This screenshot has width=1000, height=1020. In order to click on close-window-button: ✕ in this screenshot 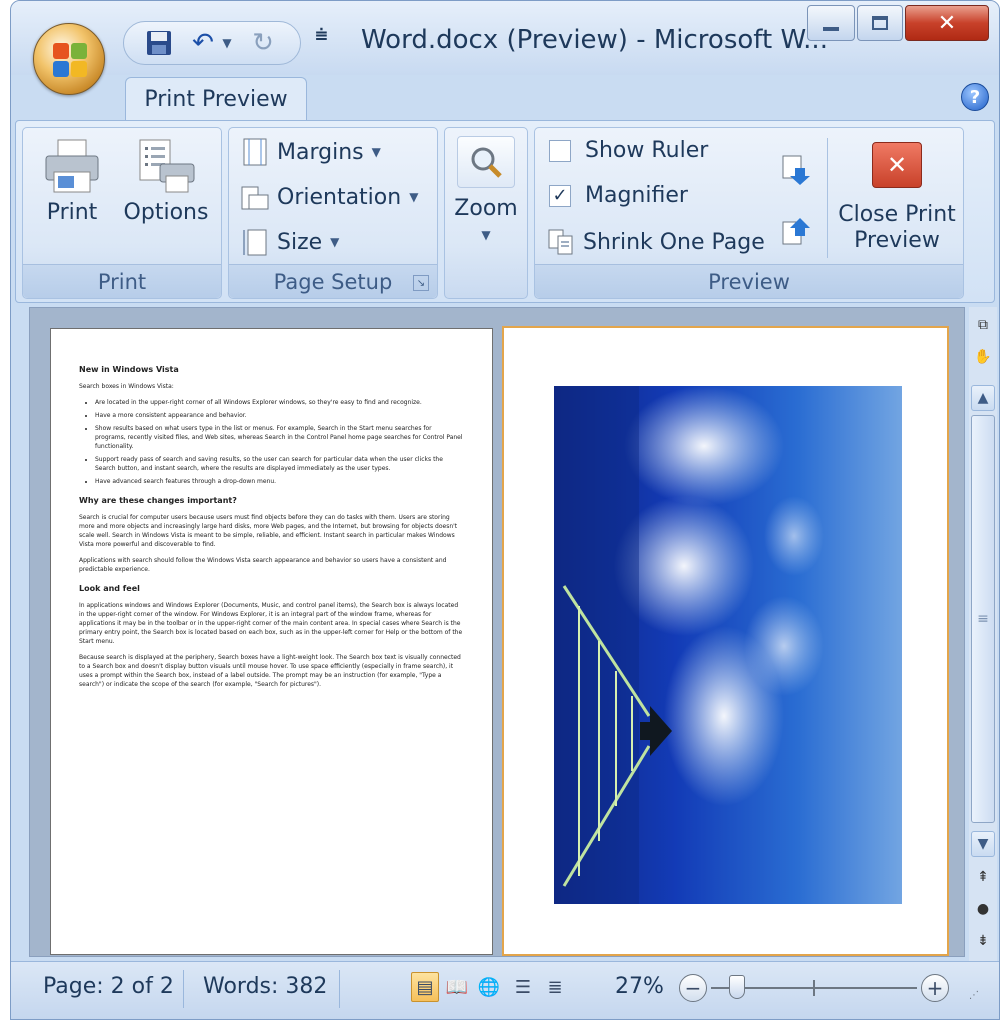, I will do `click(947, 23)`.